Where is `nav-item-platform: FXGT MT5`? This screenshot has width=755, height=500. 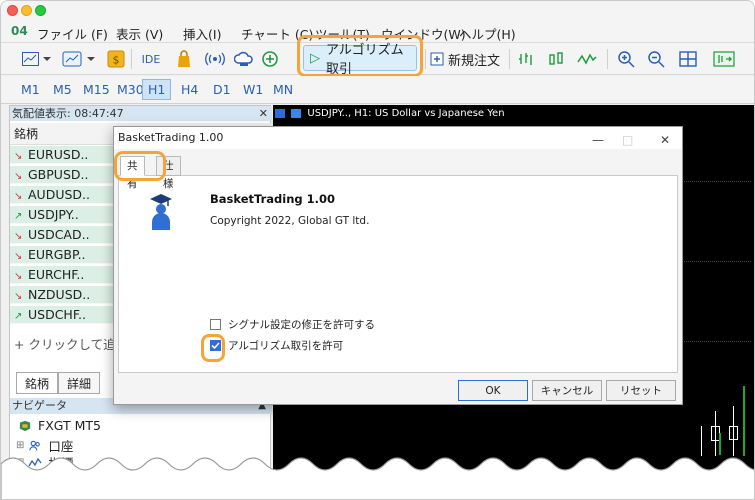
nav-item-platform: FXGT MT5 is located at coordinates (59, 425).